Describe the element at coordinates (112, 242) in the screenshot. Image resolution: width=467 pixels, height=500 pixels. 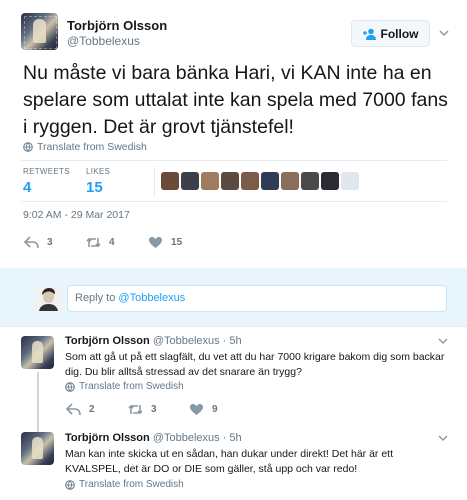
I see `retweet-count: 4` at that location.